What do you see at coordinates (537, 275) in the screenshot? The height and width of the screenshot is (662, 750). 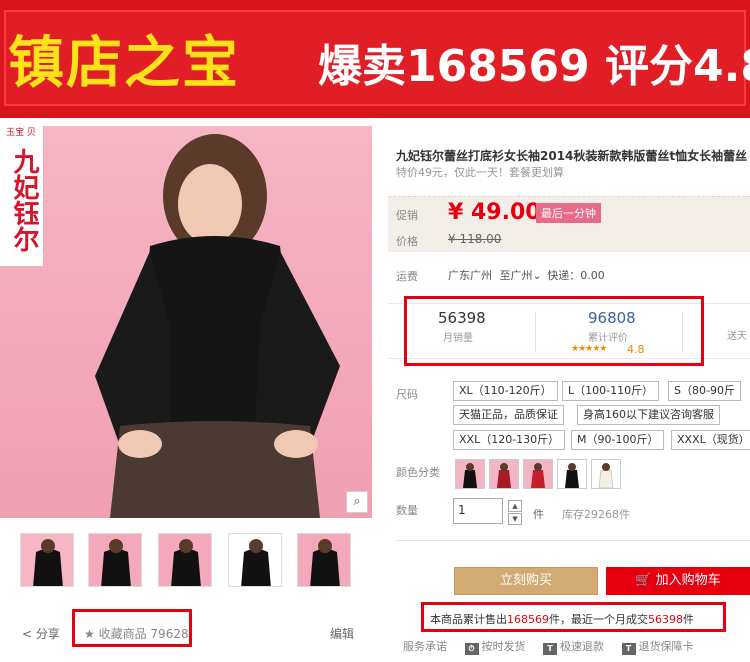 I see `chevron-down-icon: ⌄` at bounding box center [537, 275].